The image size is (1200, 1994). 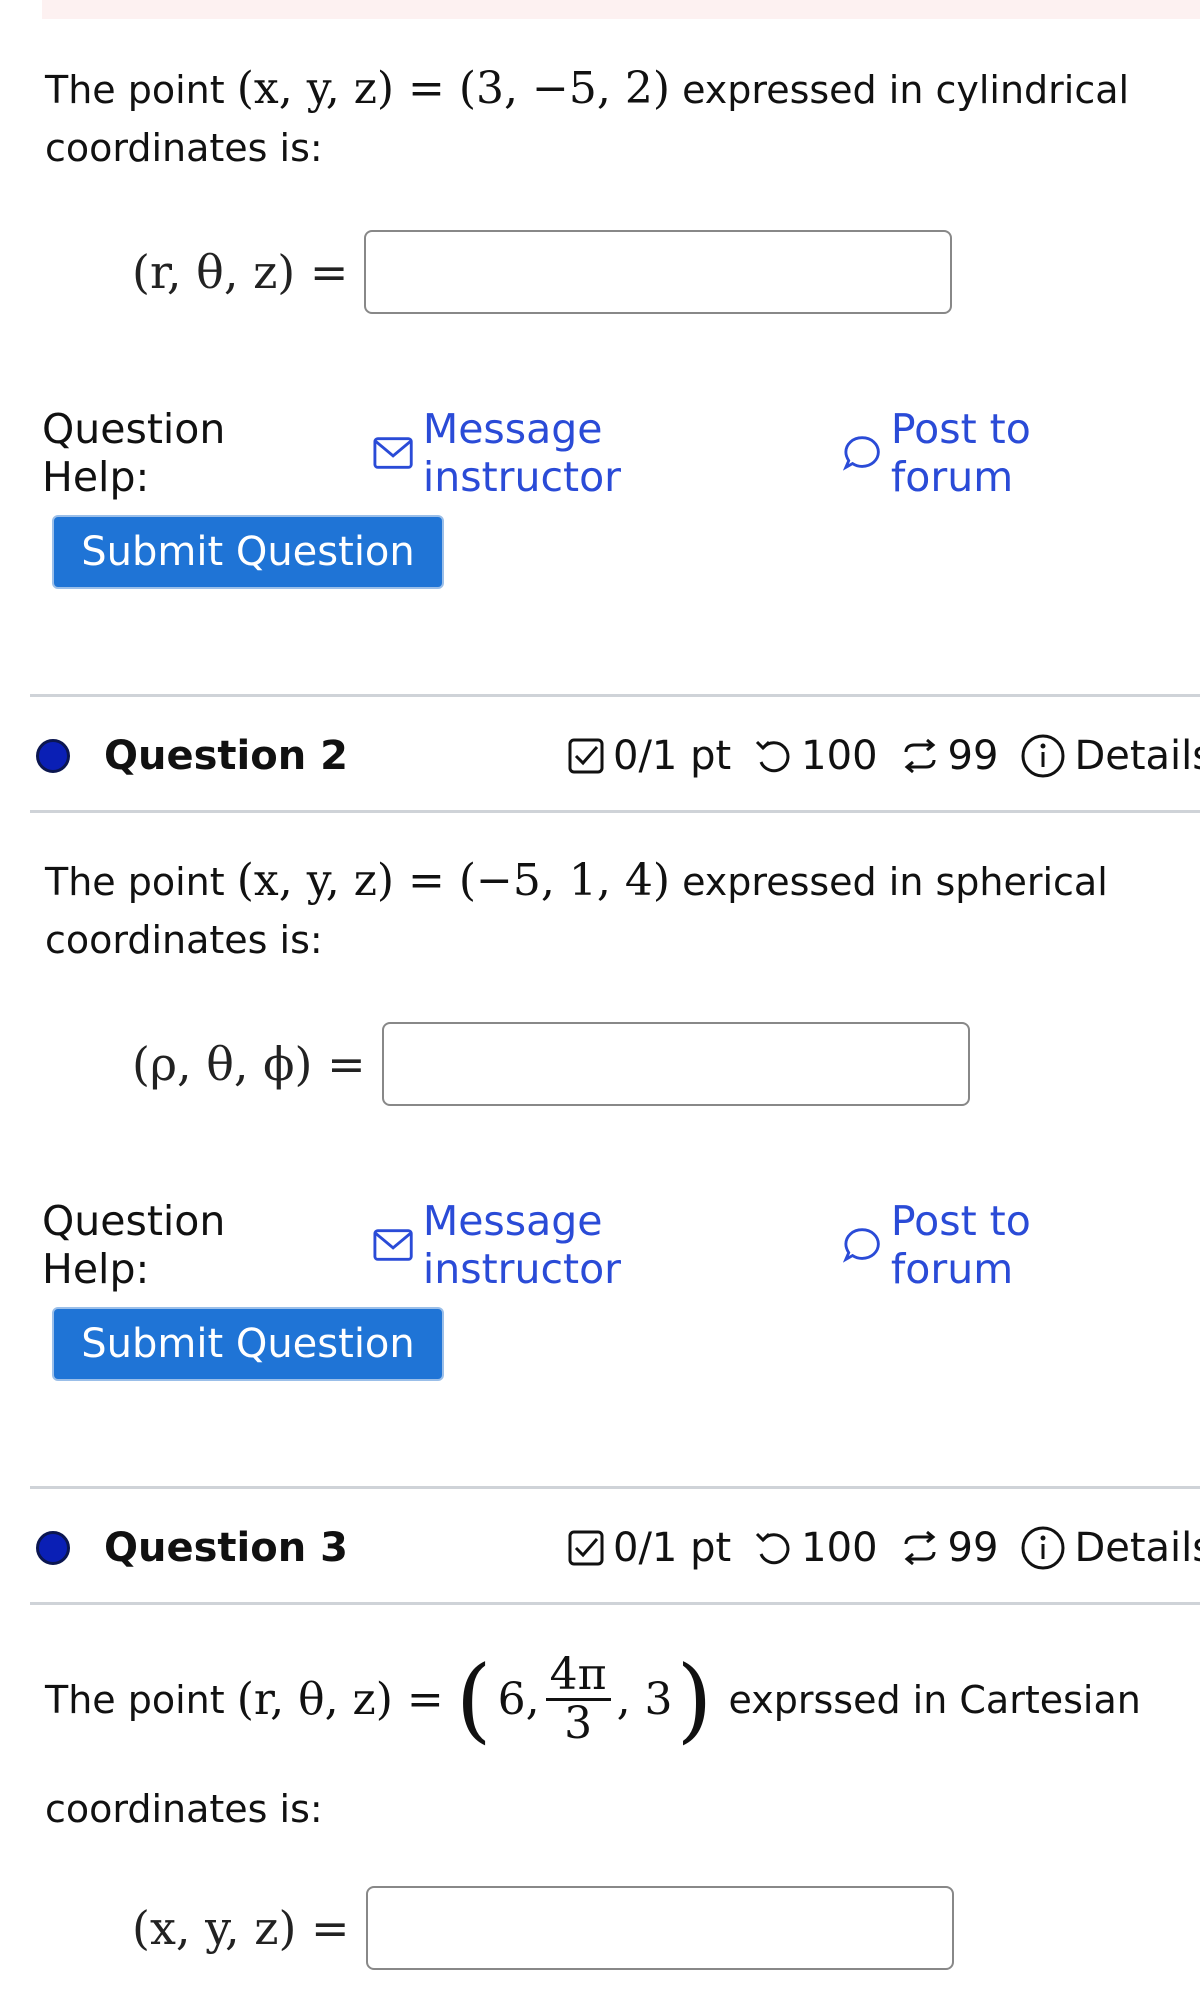 I want to click on q3-details-link: Details, so click(x=1110, y=1548).